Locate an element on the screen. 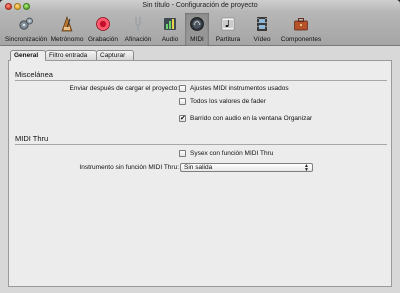 The height and width of the screenshot is (293, 400). instrument-no-thru-label: Instrumento sin función MIDI Thru: is located at coordinates (129, 167).